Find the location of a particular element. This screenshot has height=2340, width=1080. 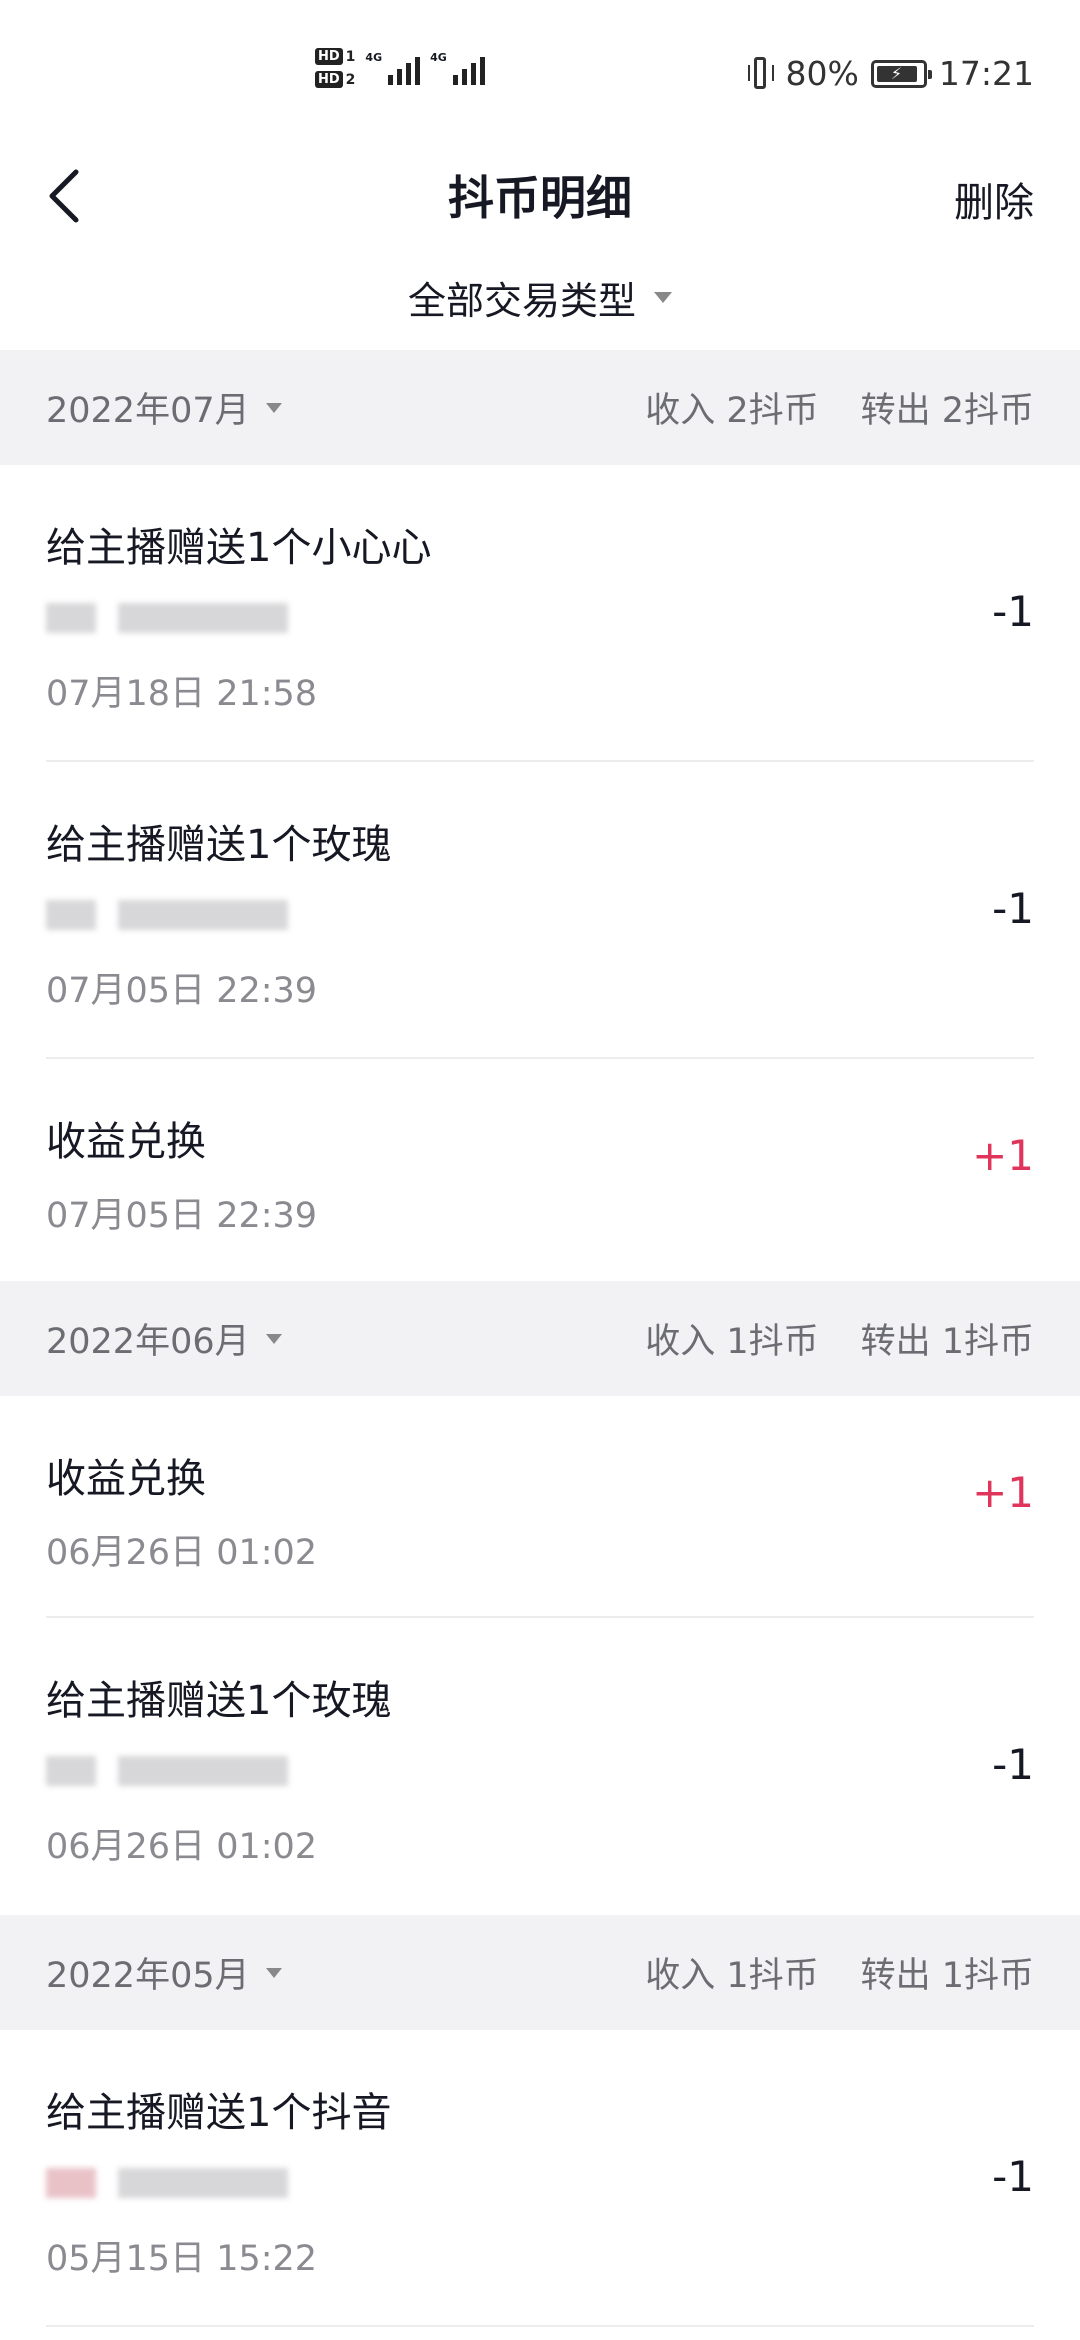

transaction-type-filter: 全部交易类型 is located at coordinates (540, 297).